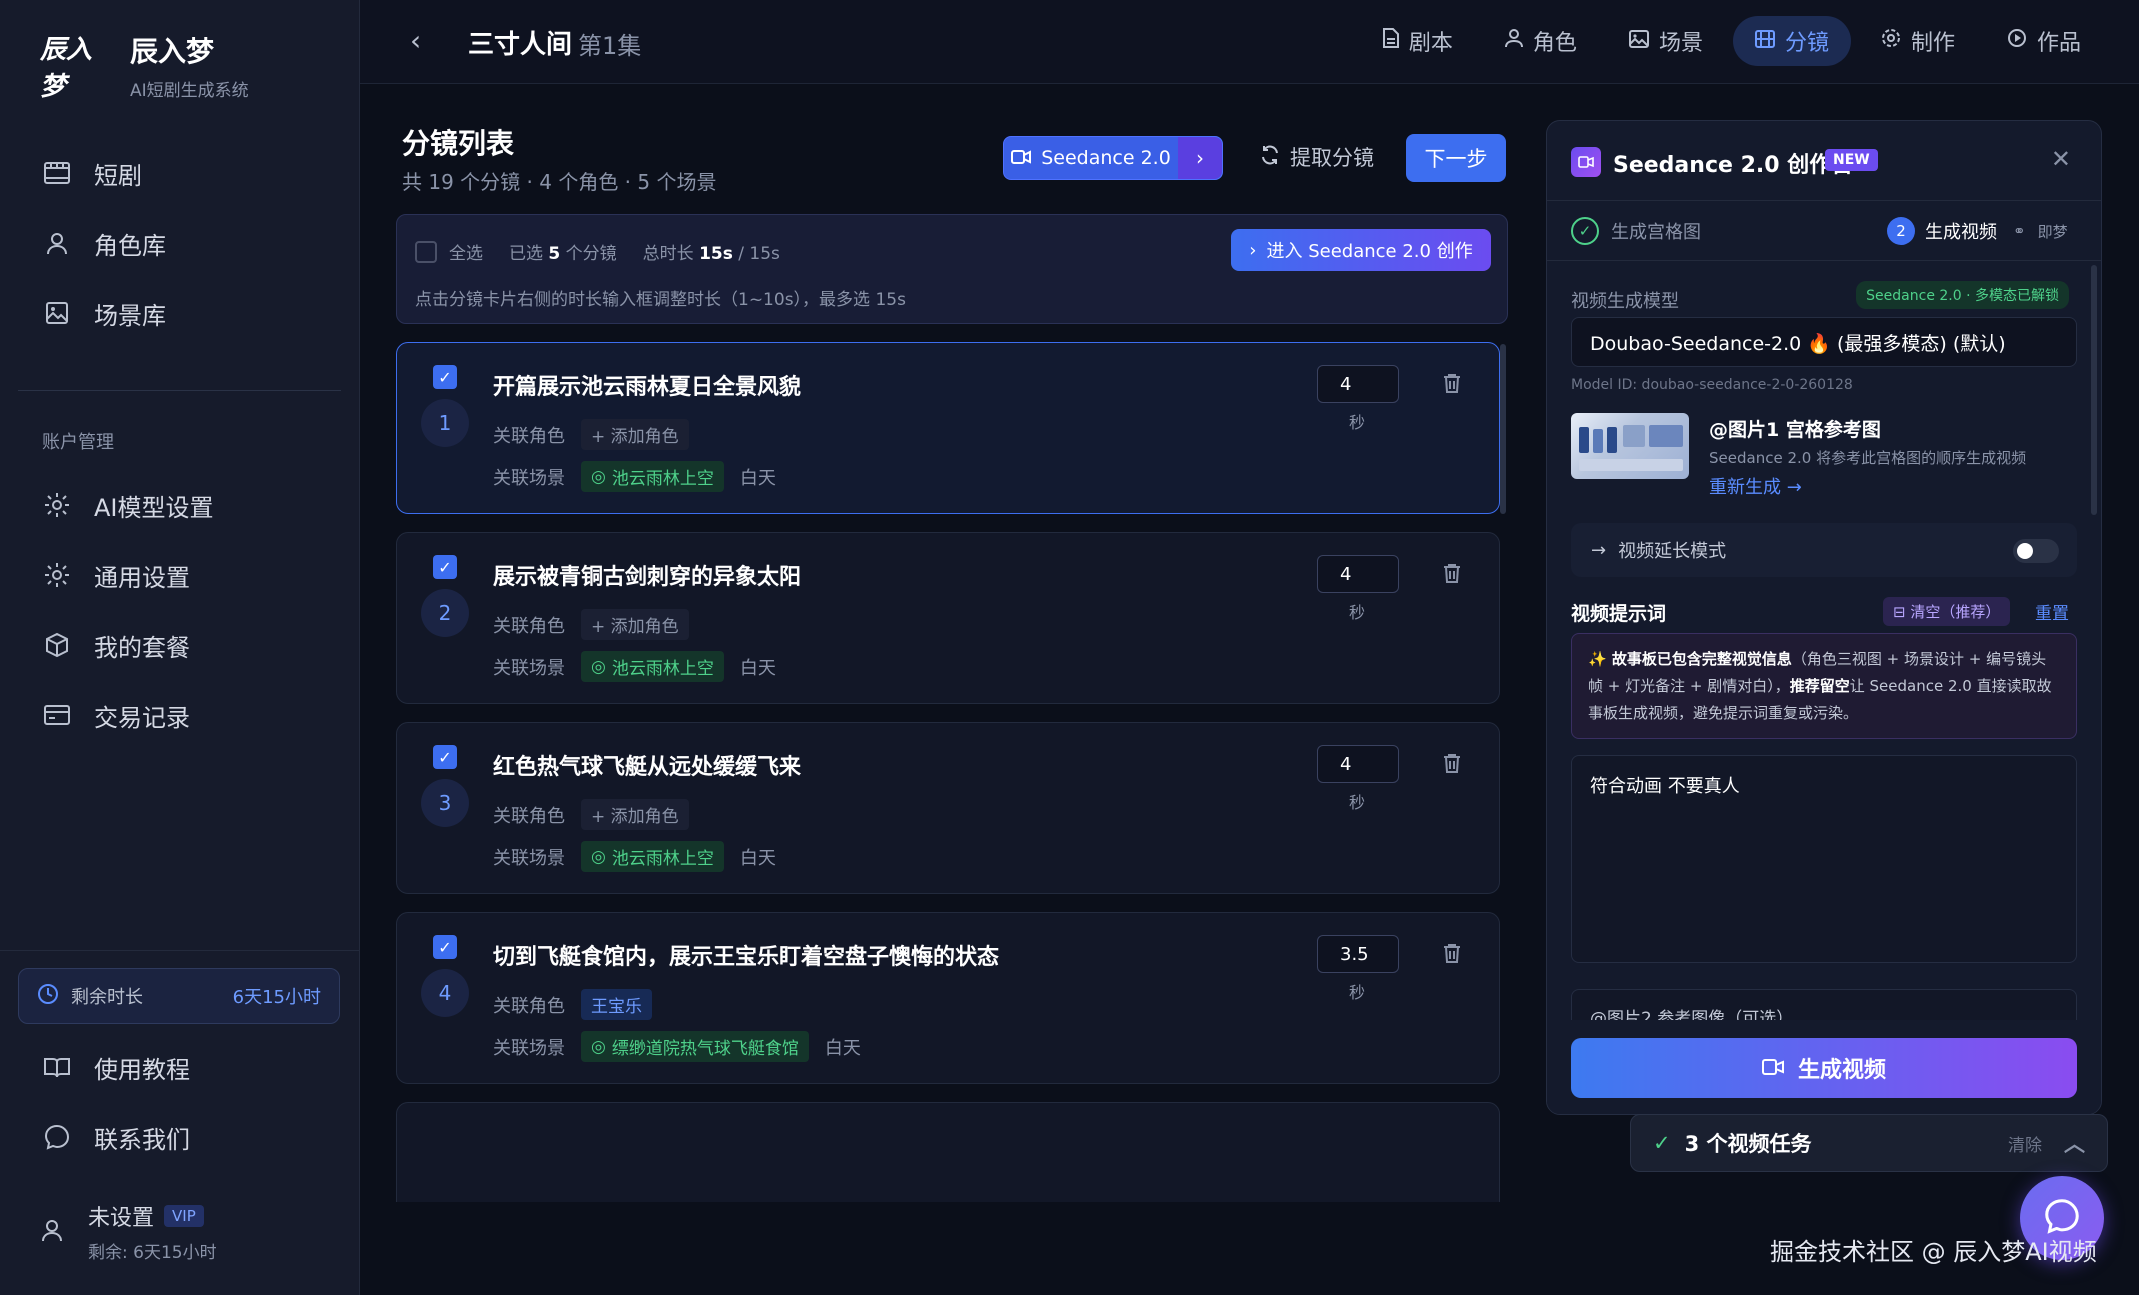 This screenshot has width=2139, height=1295. What do you see at coordinates (1317, 157) in the screenshot?
I see `extract-storyboard-button: 提取分镜` at bounding box center [1317, 157].